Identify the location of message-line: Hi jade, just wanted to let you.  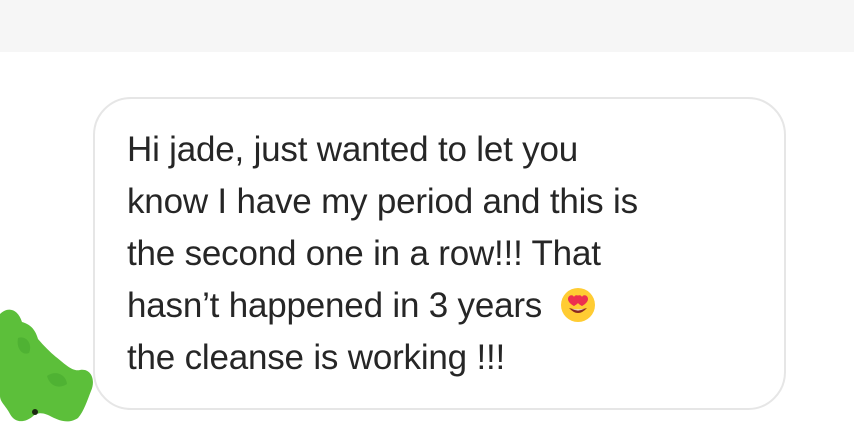
(353, 149).